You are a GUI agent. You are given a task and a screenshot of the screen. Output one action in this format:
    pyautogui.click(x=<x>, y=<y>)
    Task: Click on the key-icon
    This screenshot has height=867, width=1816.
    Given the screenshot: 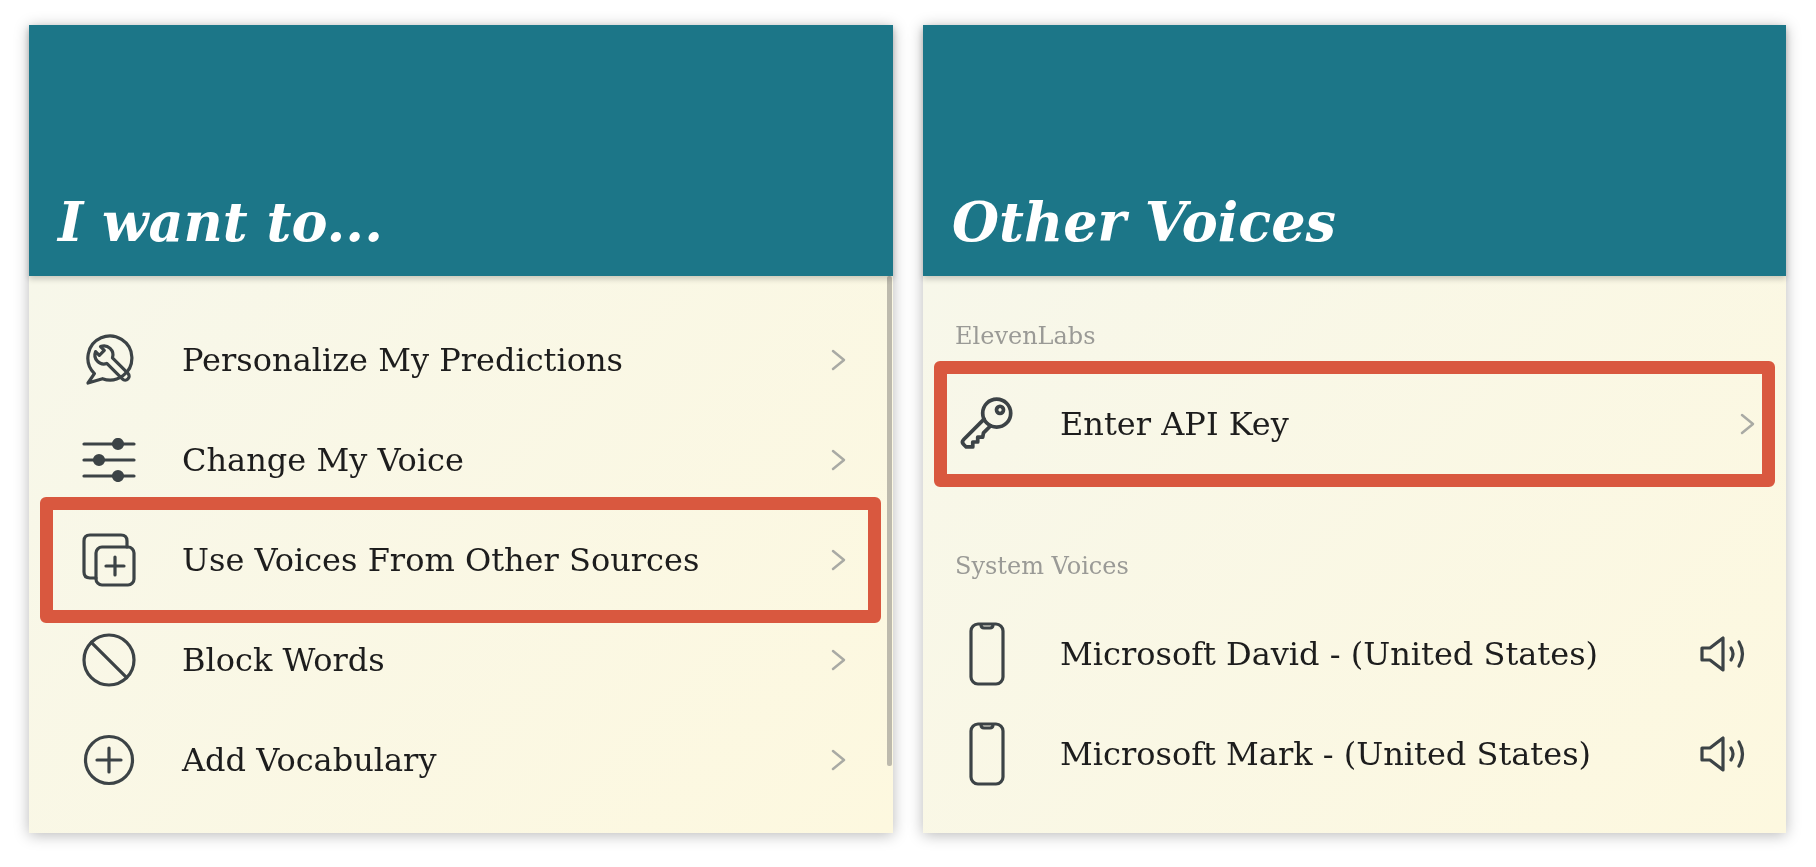 What is the action you would take?
    pyautogui.click(x=987, y=424)
    